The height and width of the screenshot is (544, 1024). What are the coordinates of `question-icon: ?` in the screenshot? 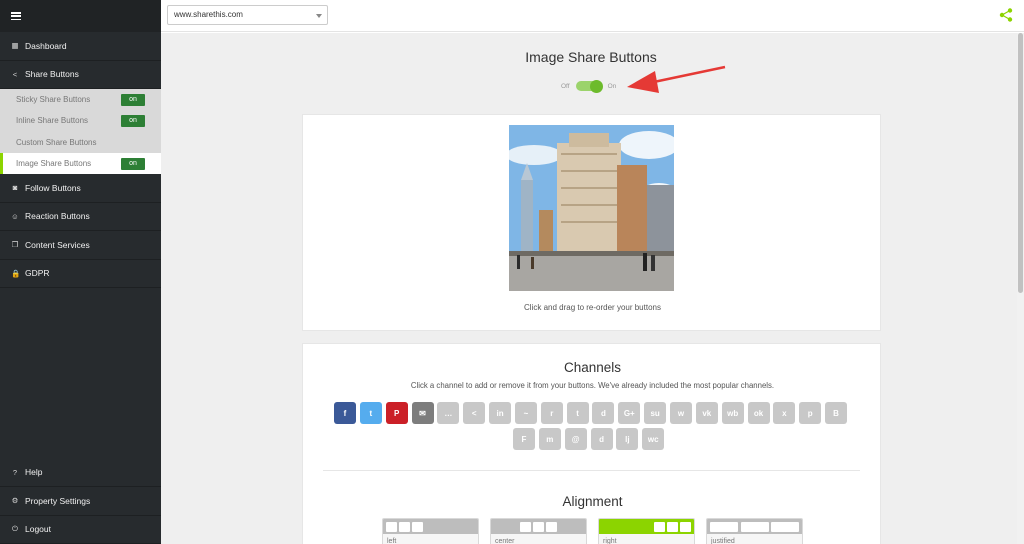 It's located at (15, 472).